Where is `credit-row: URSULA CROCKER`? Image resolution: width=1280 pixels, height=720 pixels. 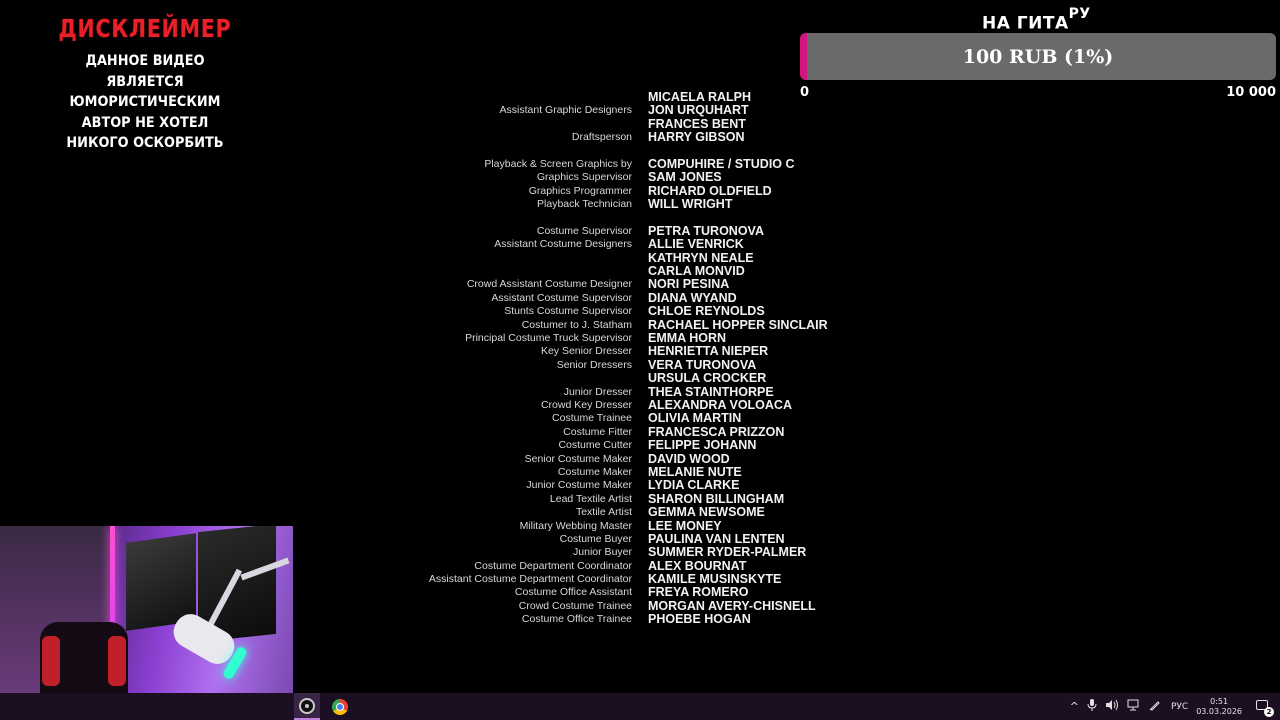 credit-row: URSULA CROCKER is located at coordinates (640, 378).